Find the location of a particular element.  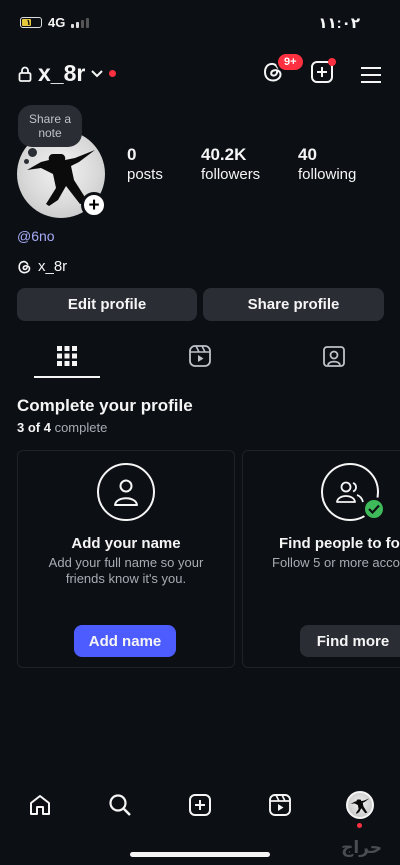

battery-level: ١٠ is located at coordinates (31, 22).